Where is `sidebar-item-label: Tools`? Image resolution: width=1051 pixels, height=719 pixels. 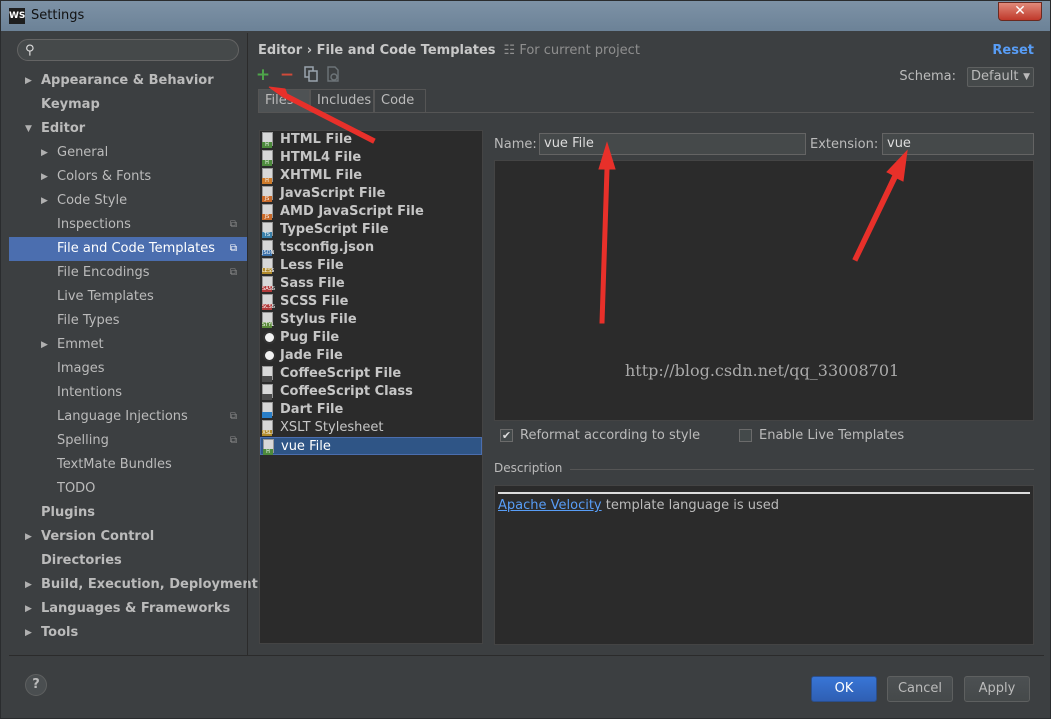 sidebar-item-label: Tools is located at coordinates (60, 632).